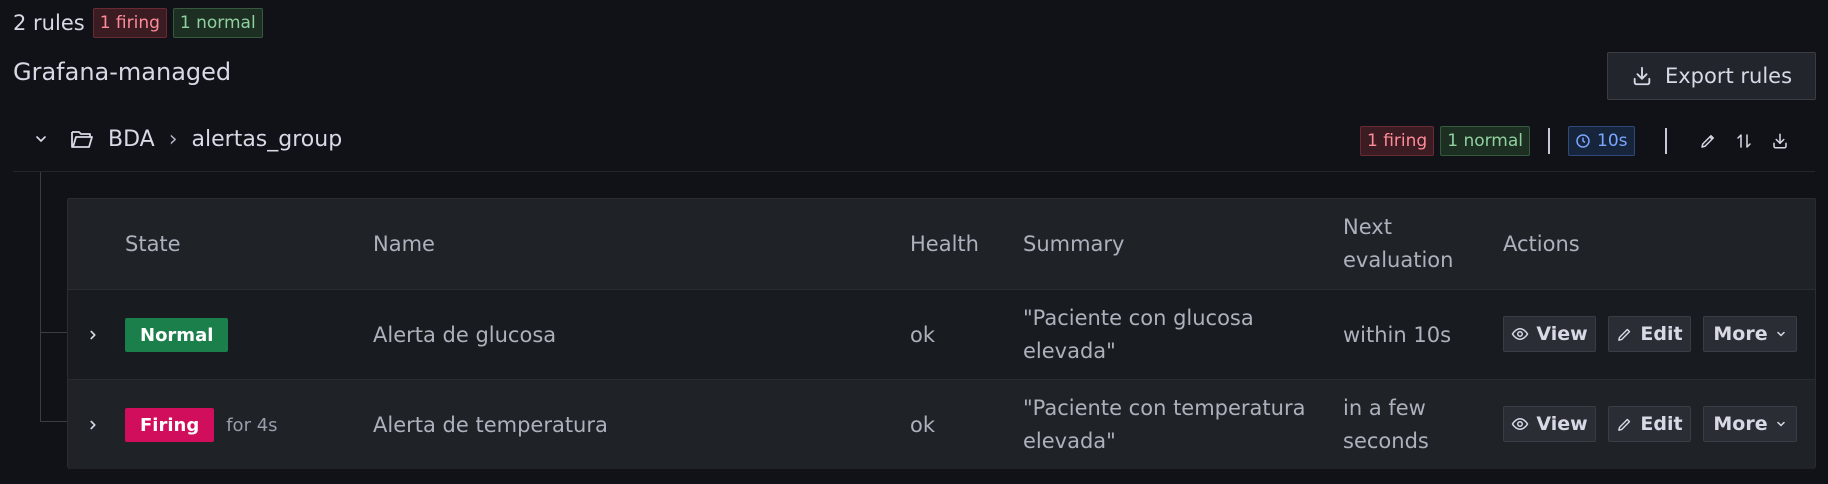 Image resolution: width=1828 pixels, height=484 pixels. What do you see at coordinates (1367, 227) in the screenshot?
I see `header-next-evaluation-line1: Next` at bounding box center [1367, 227].